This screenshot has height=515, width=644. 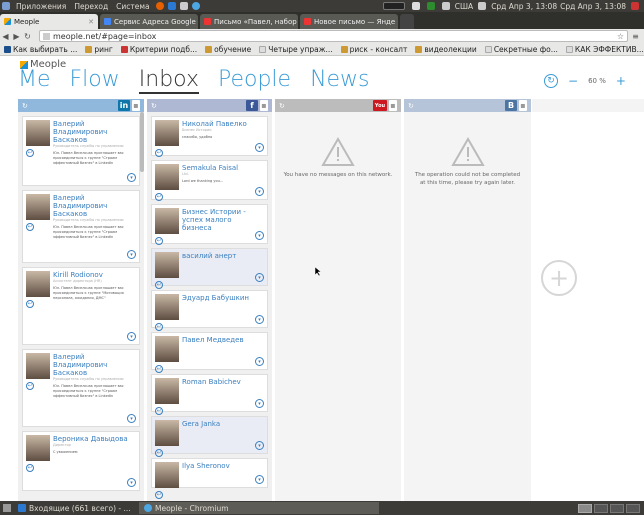 What do you see at coordinates (559, 278) in the screenshot?
I see `add-column-button: +` at bounding box center [559, 278].